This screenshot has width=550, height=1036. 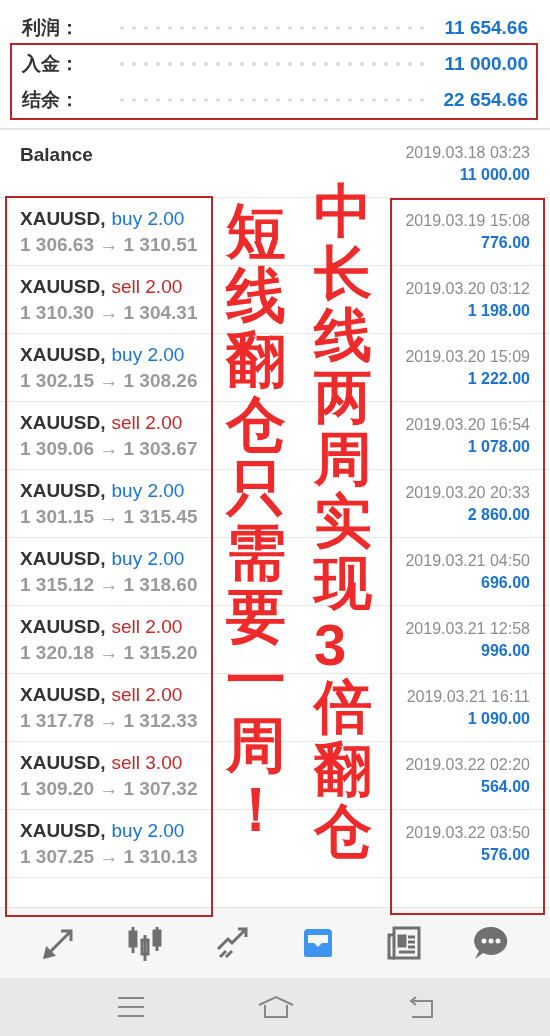 What do you see at coordinates (147, 762) in the screenshot?
I see `order-text: sell 3.00` at bounding box center [147, 762].